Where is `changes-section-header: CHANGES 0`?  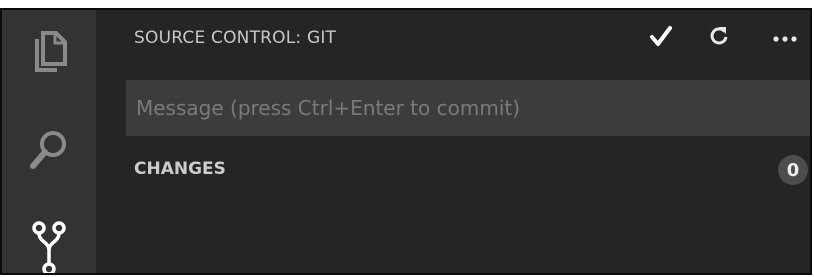 changes-section-header: CHANGES 0 is located at coordinates (453, 169).